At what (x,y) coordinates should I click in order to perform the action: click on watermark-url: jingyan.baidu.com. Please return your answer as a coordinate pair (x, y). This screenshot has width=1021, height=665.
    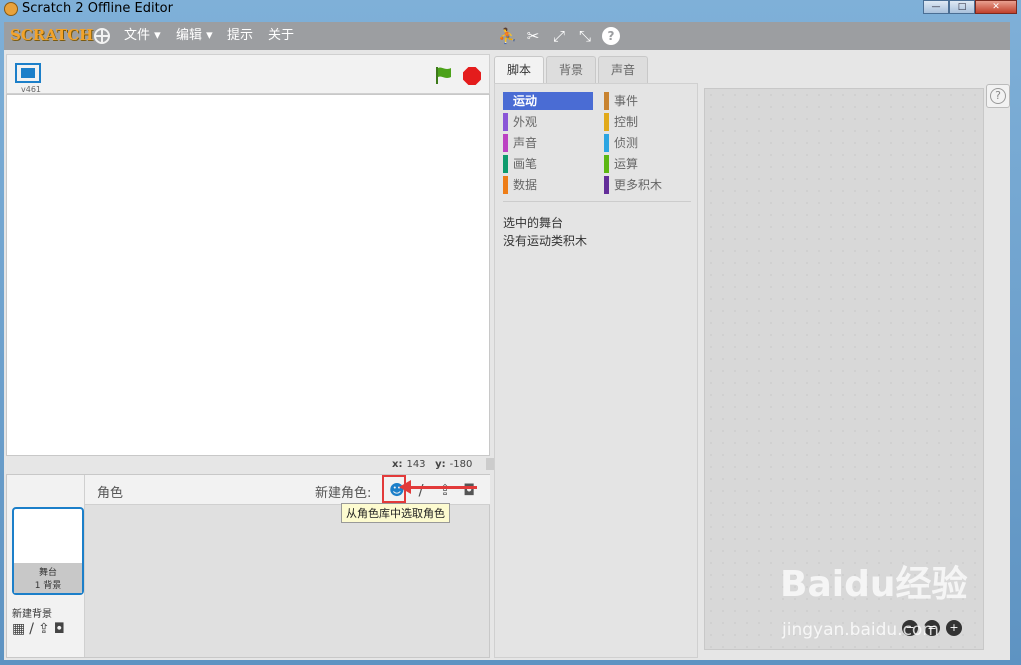
    Looking at the image, I should click on (860, 630).